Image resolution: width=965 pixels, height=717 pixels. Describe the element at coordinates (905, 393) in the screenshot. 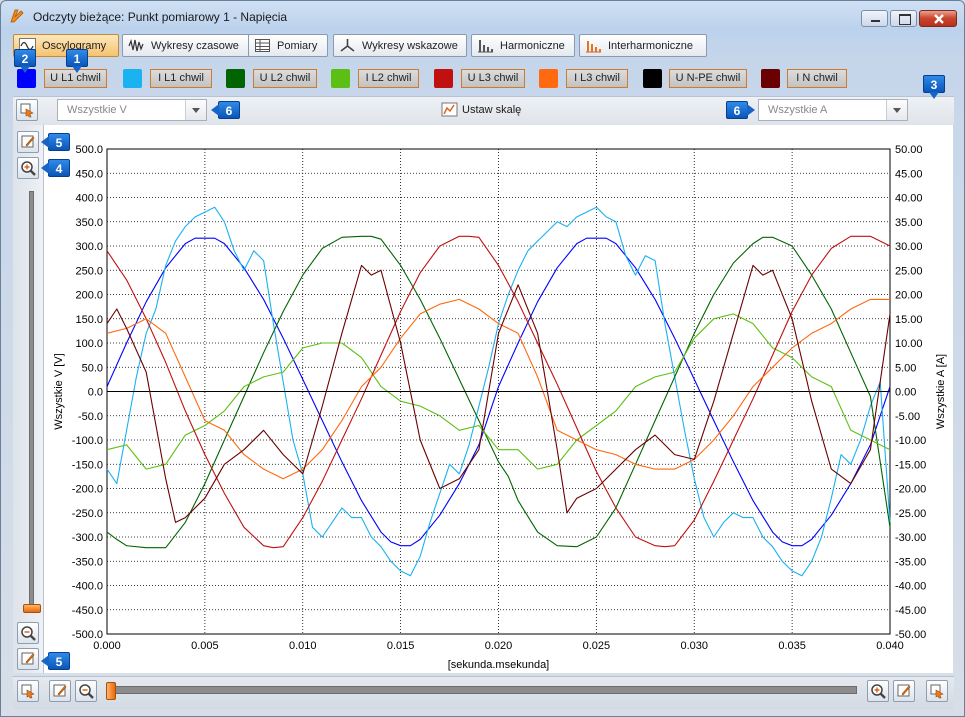

I see `y-right-tick-label: 0.00` at that location.